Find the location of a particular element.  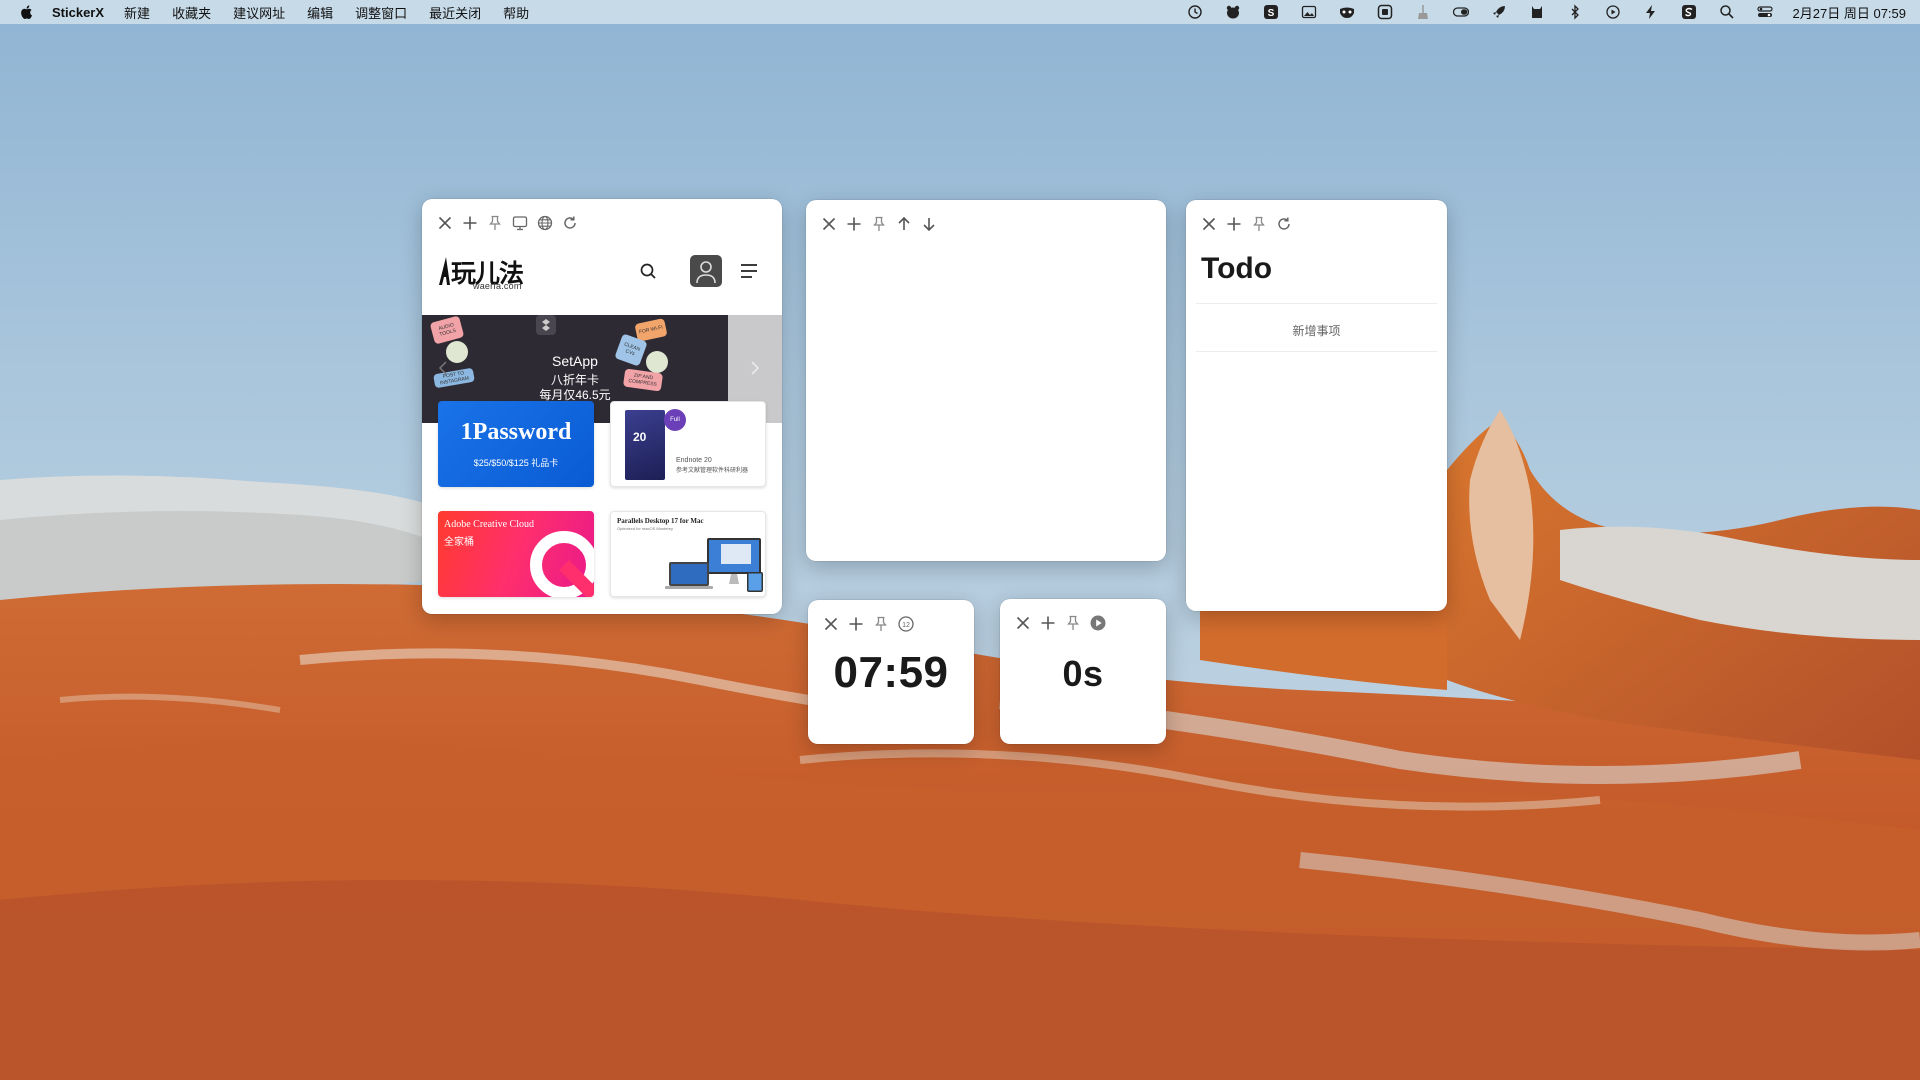

mask-icon is located at coordinates (1347, 12).